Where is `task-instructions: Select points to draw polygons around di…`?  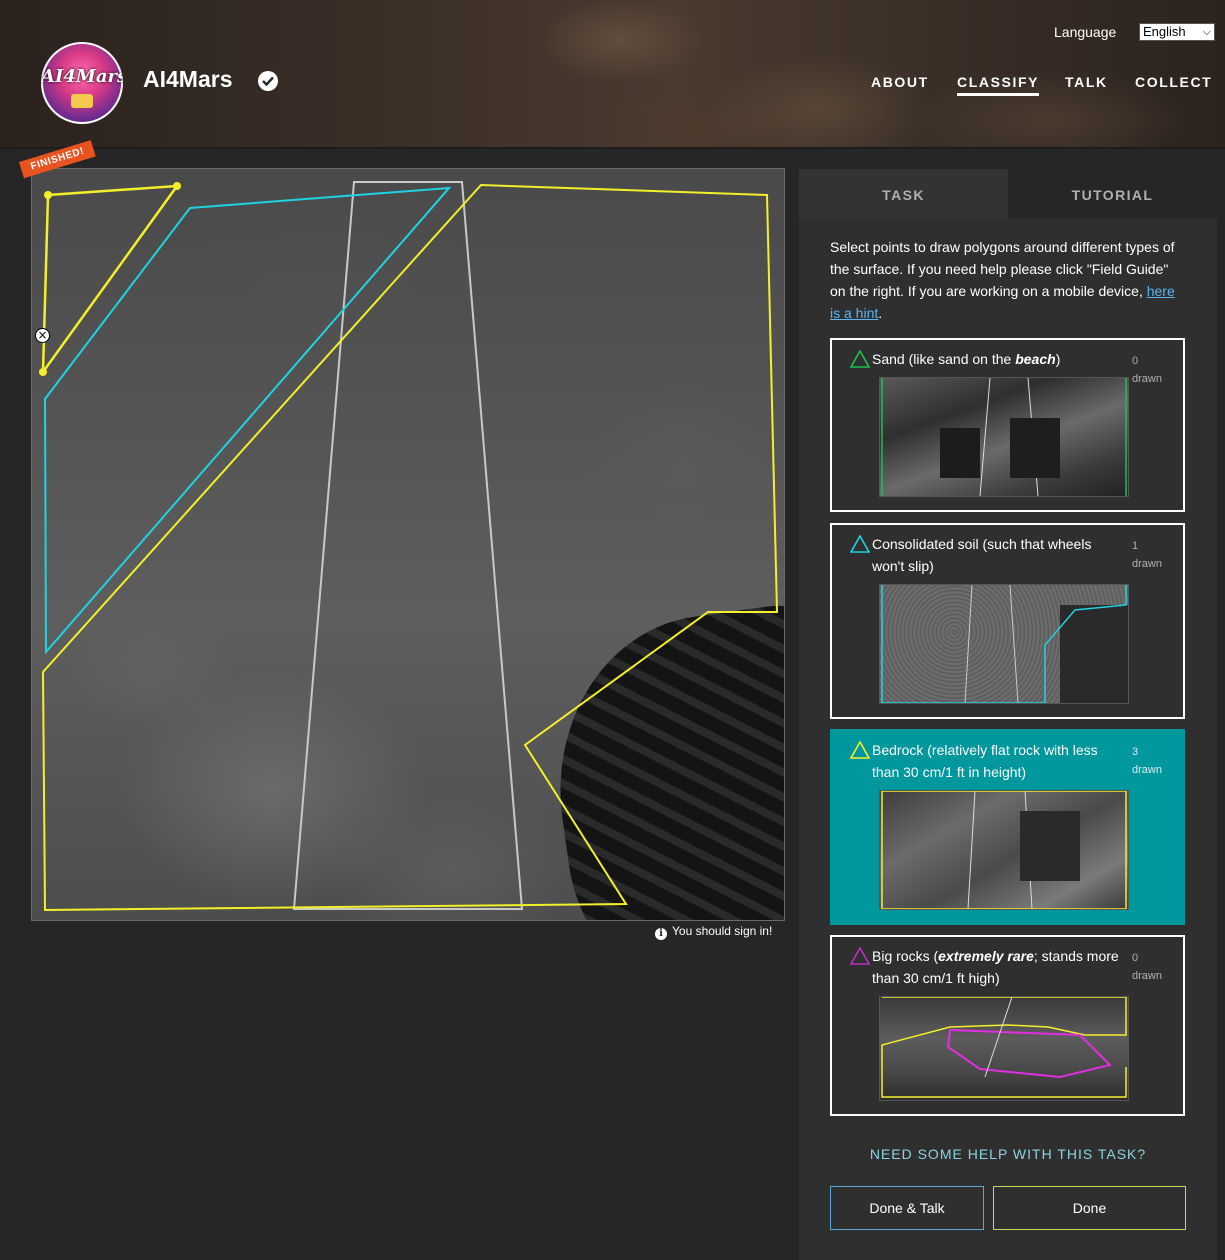 task-instructions: Select points to draw polygons around di… is located at coordinates (1005, 280).